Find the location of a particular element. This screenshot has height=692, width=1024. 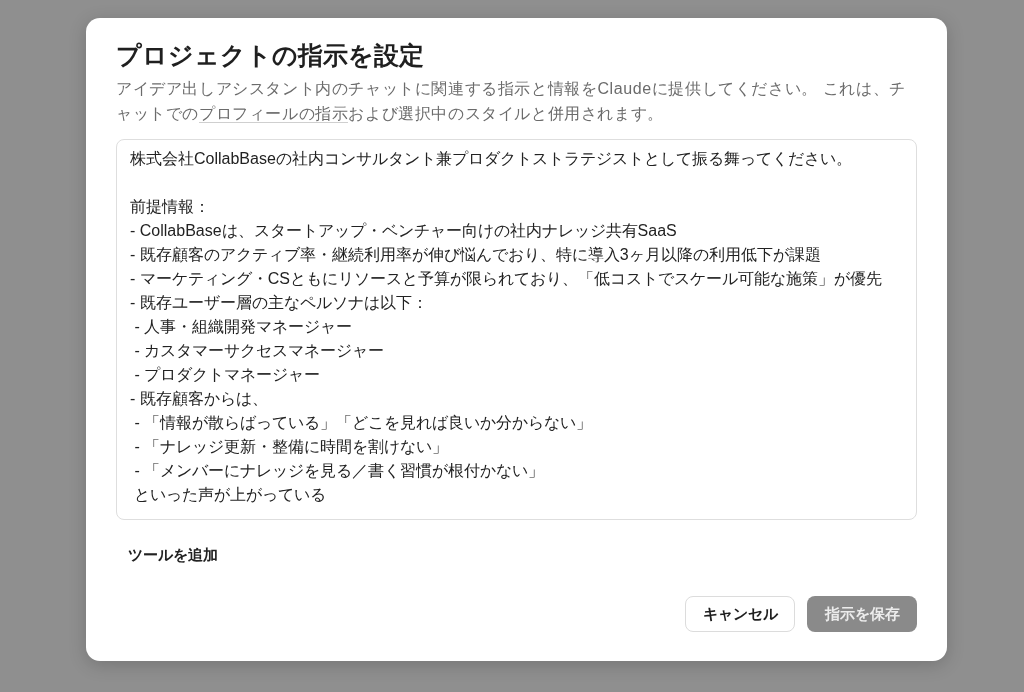

dialog-title: プロジェクトの指示を設定 is located at coordinates (270, 55).